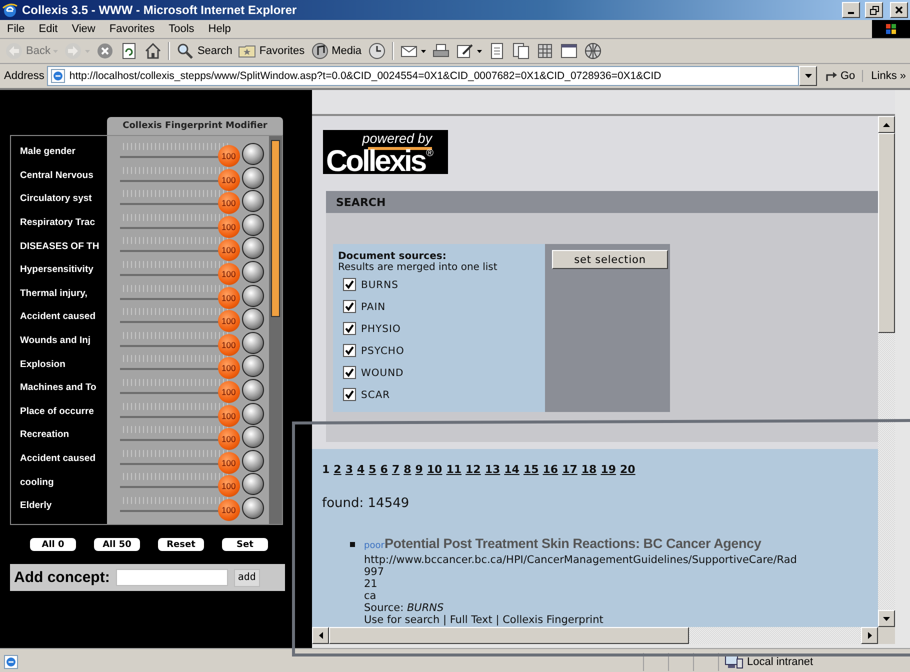 This screenshot has width=910, height=672. Describe the element at coordinates (886, 76) in the screenshot. I see `links-button: Links »` at that location.